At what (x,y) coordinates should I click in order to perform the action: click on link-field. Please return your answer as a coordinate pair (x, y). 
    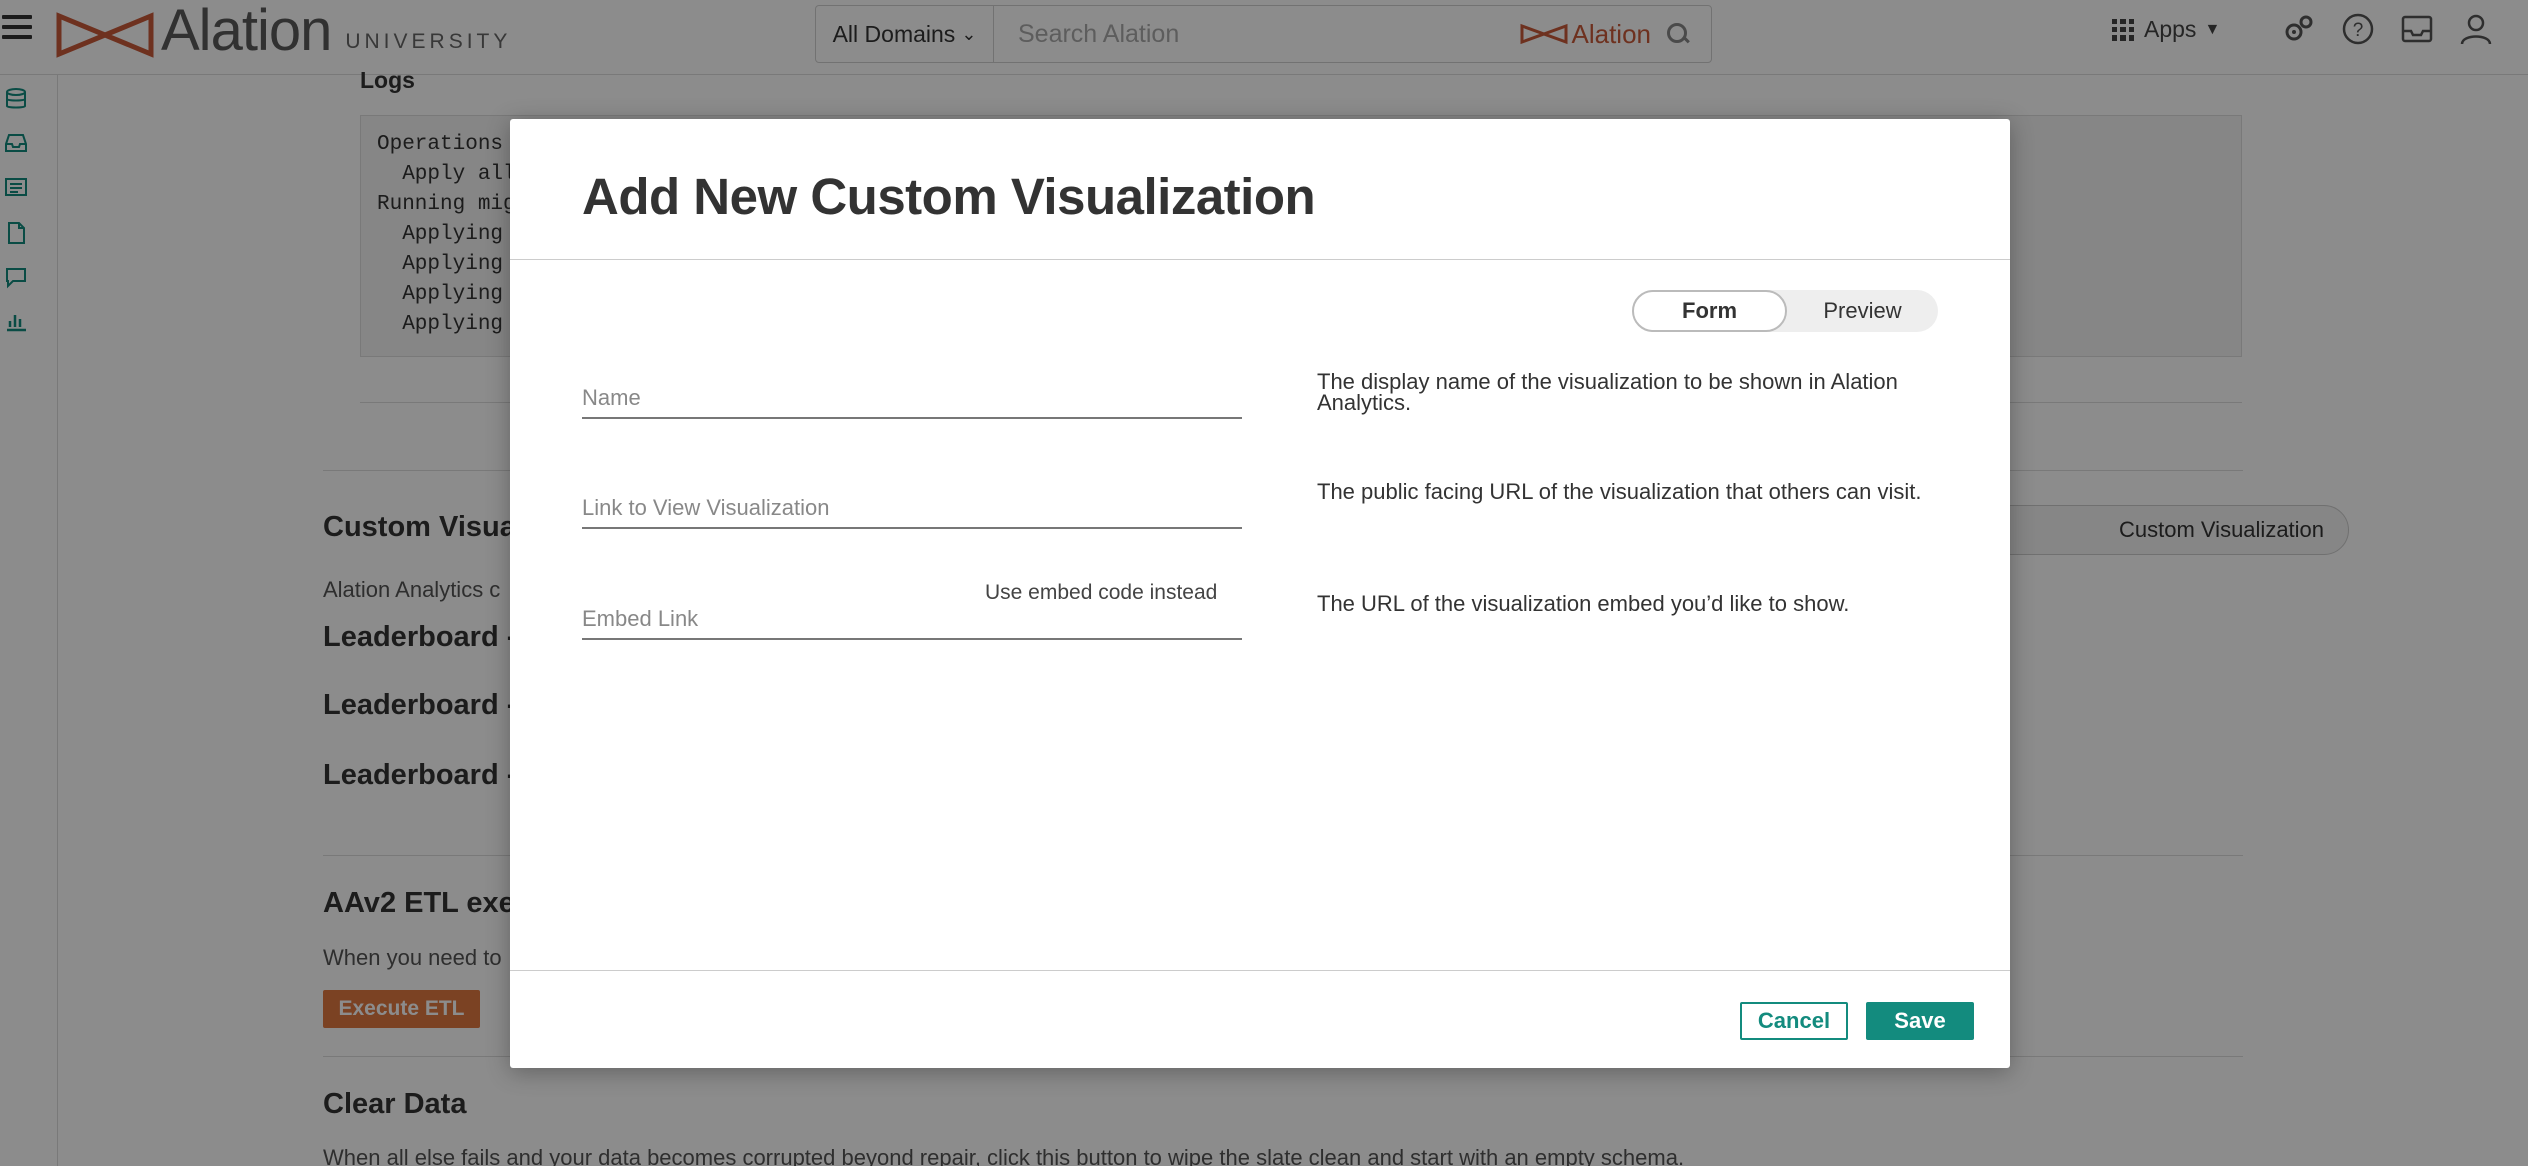
    Looking at the image, I should click on (912, 509).